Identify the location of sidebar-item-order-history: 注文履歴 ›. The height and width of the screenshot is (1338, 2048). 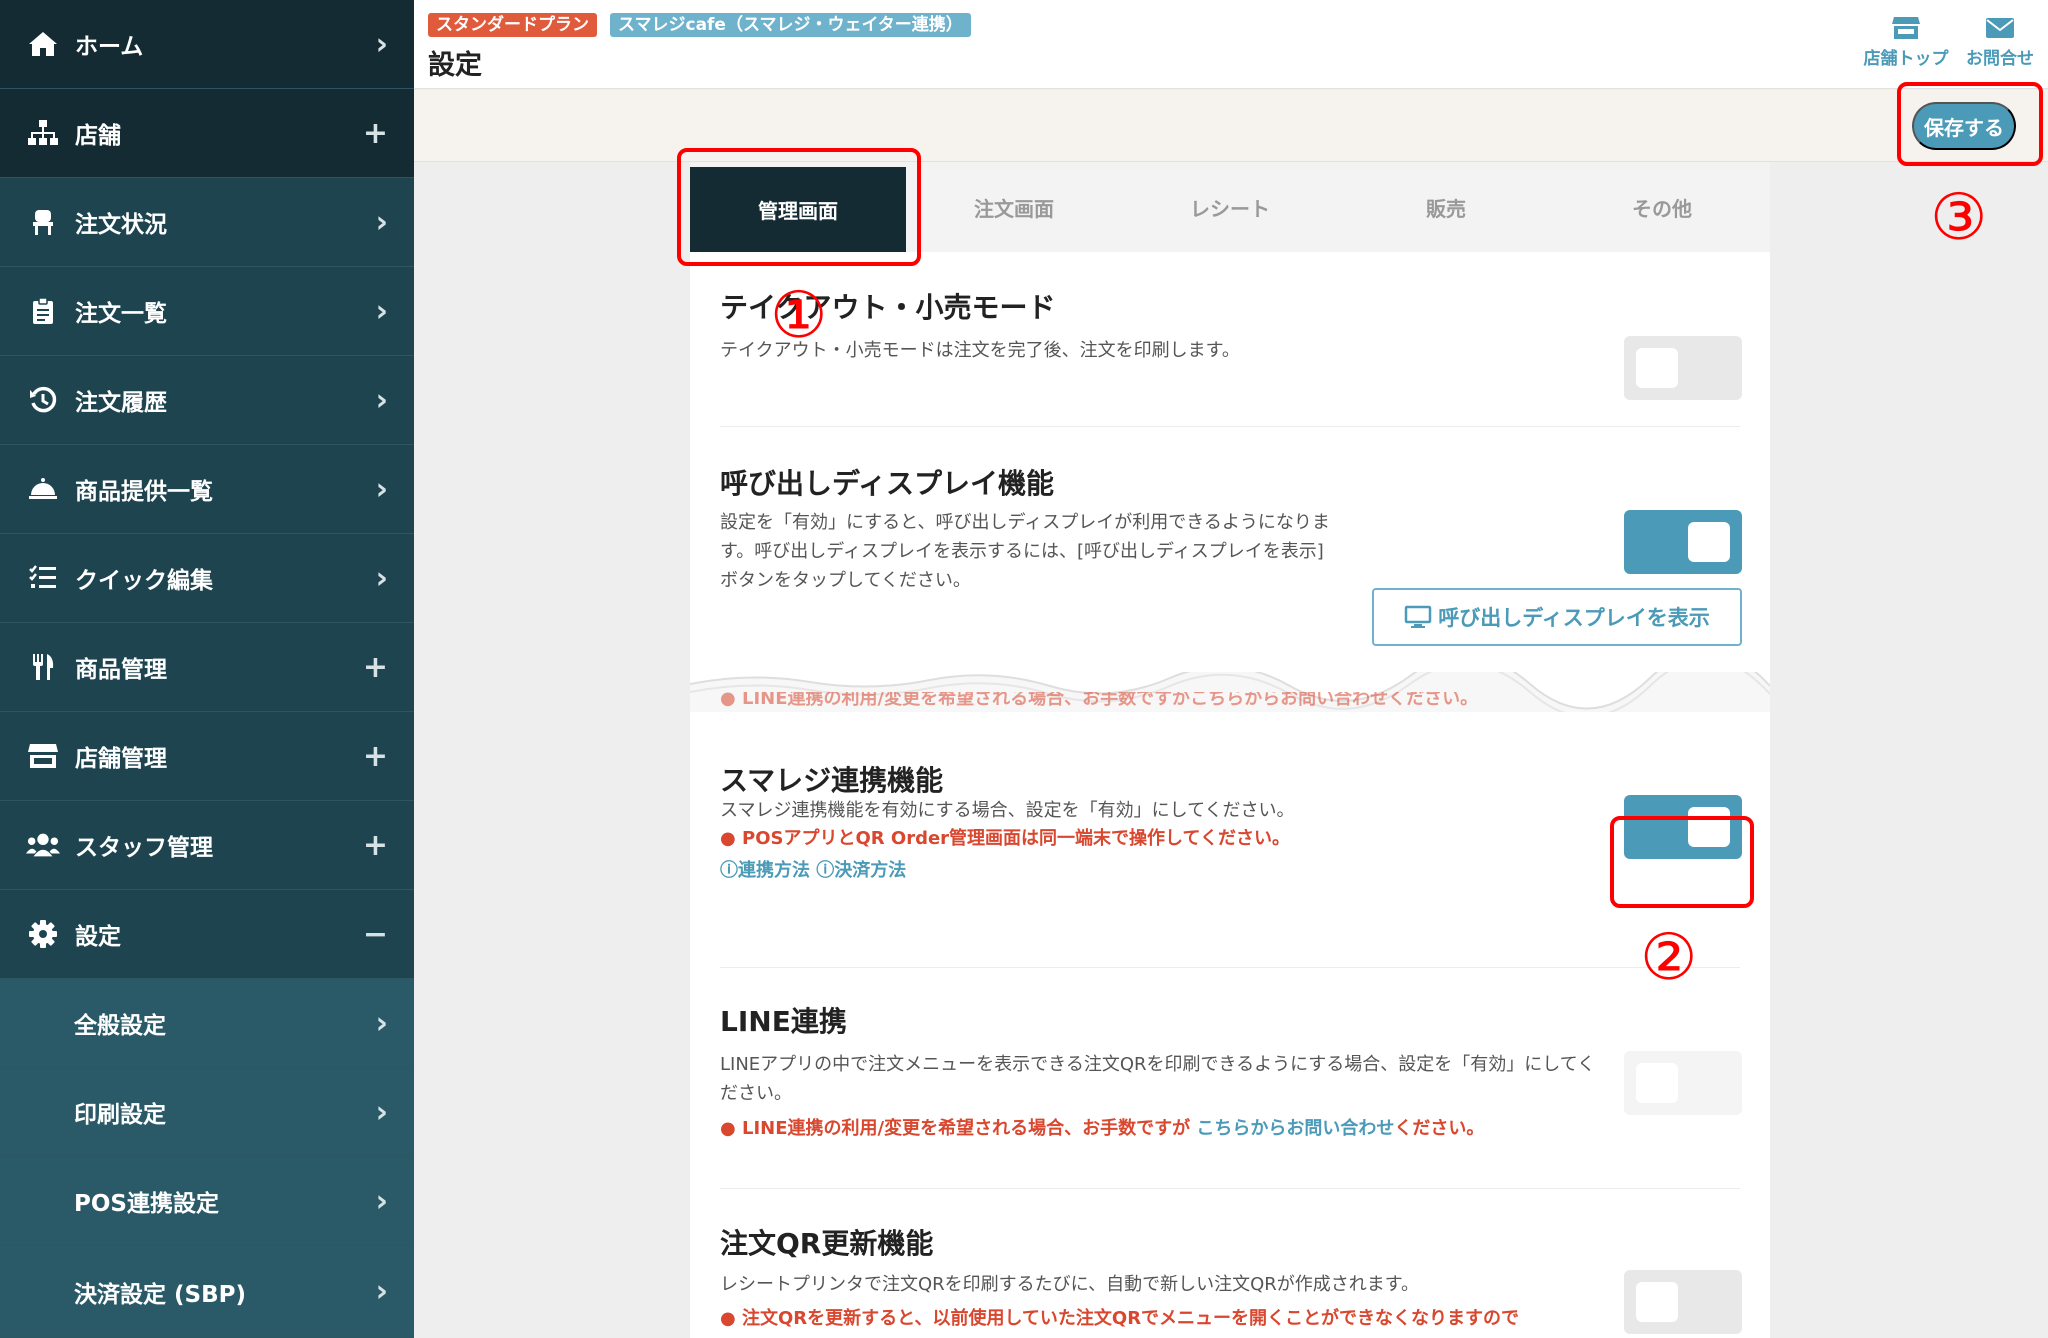
(207, 400).